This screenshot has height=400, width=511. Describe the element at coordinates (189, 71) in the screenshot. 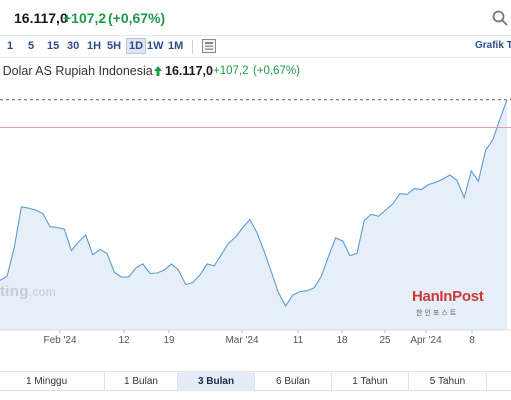

I see `chart-title-price: 16.117,0` at that location.